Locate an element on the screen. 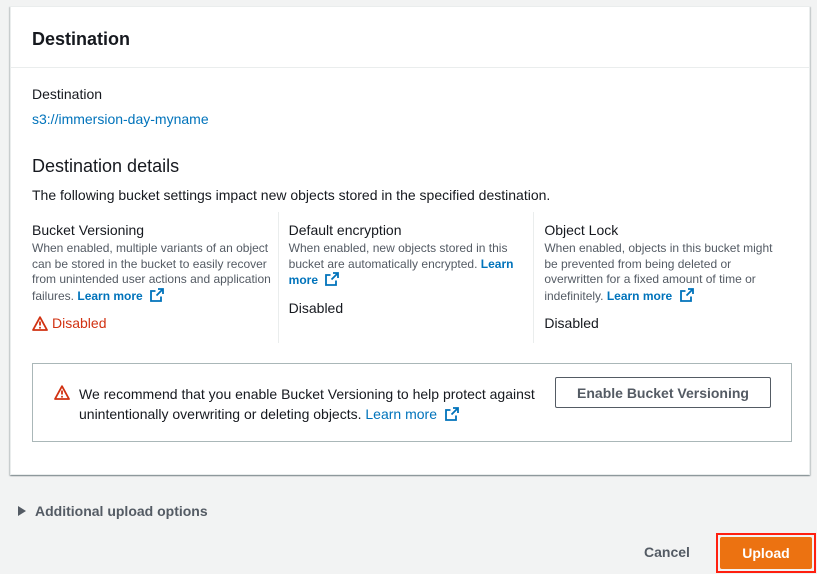 This screenshot has width=817, height=574. versioning-status: Disabled is located at coordinates (155, 323).